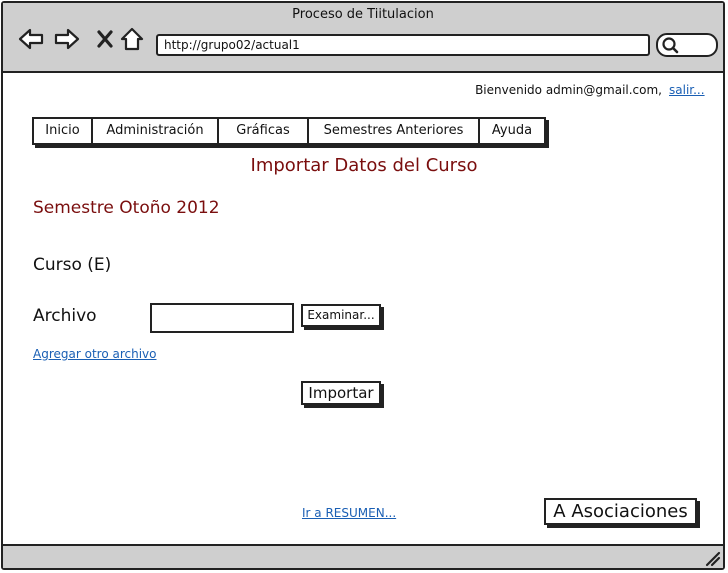 This screenshot has width=728, height=573. I want to click on back-arrow-icon, so click(31, 39).